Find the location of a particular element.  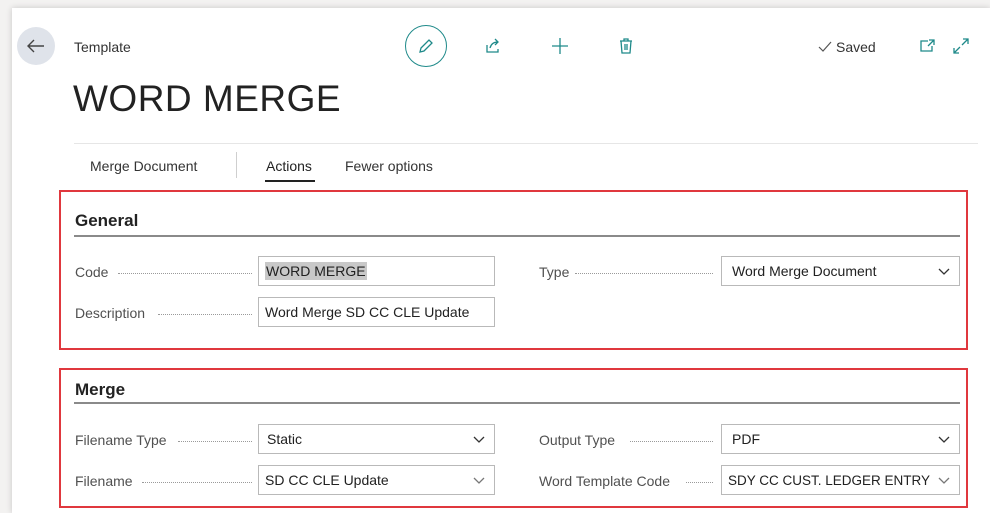

output-type-select: PDF is located at coordinates (840, 439).